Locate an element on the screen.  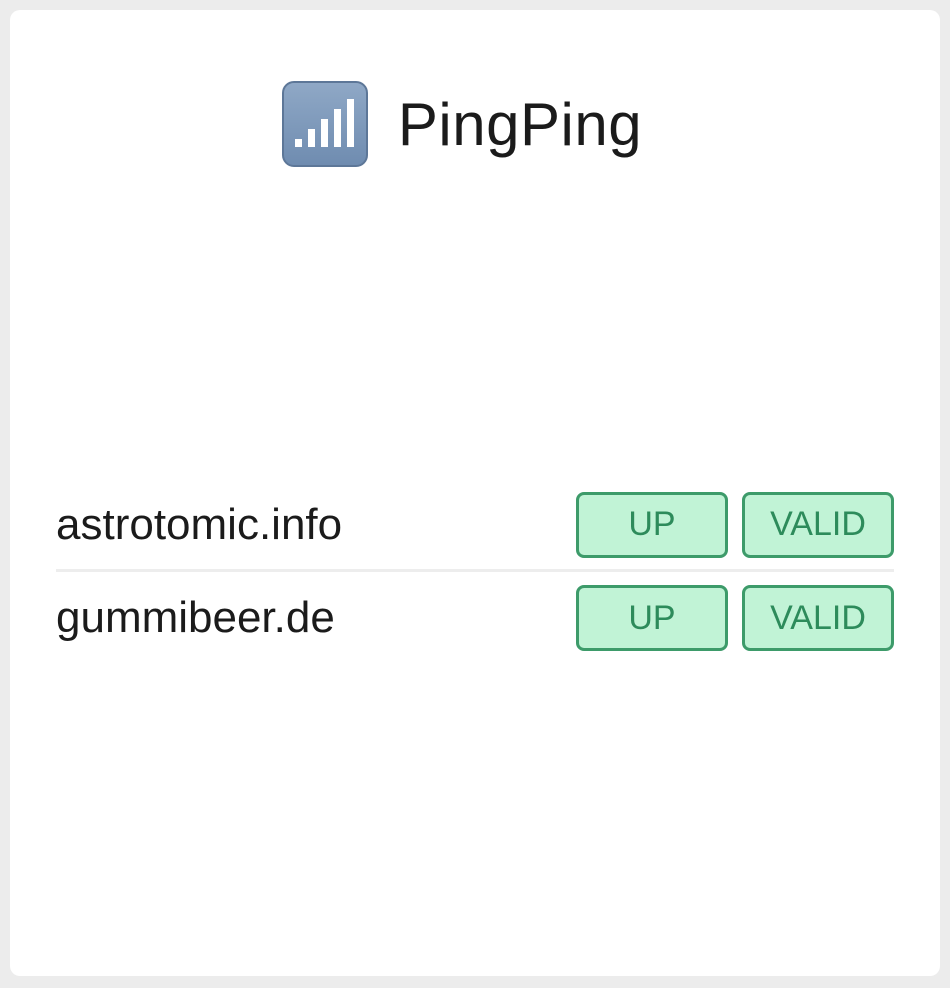
site-row: astrotomic.info UP VALID is located at coordinates (475, 526).